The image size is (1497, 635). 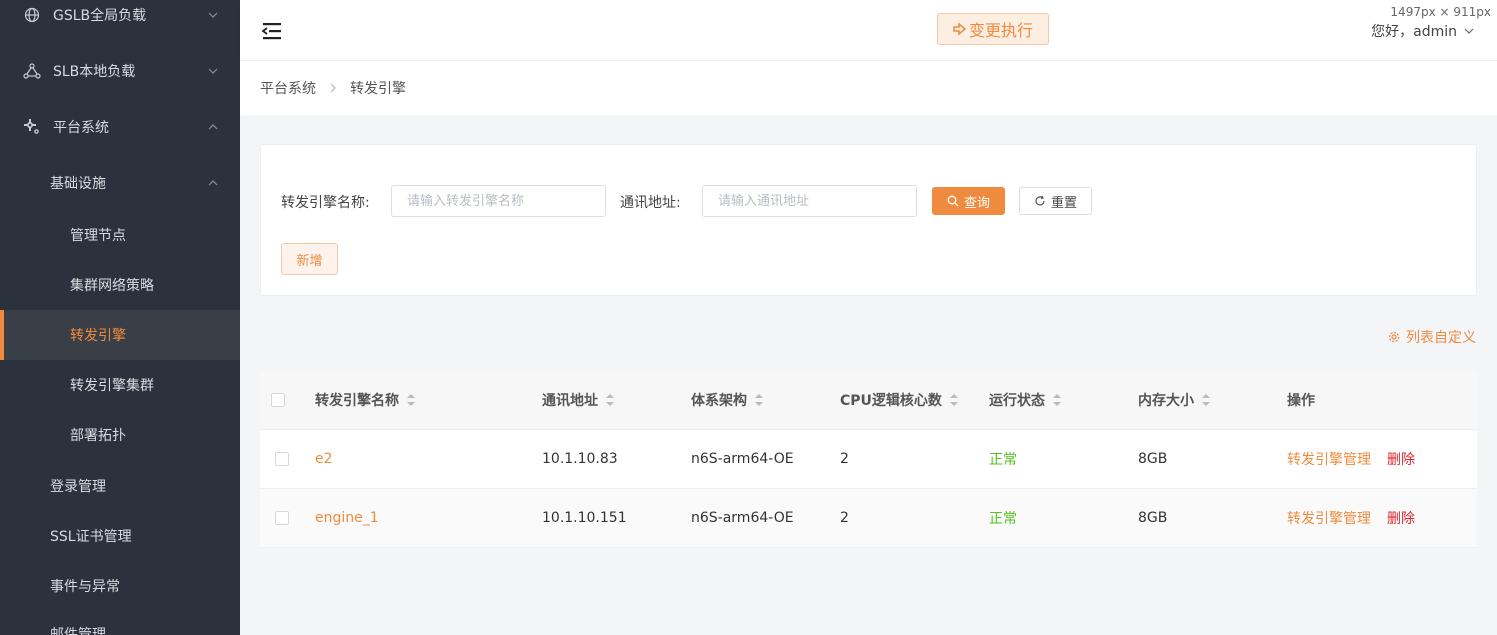 I want to click on refresh-icon, so click(x=1040, y=200).